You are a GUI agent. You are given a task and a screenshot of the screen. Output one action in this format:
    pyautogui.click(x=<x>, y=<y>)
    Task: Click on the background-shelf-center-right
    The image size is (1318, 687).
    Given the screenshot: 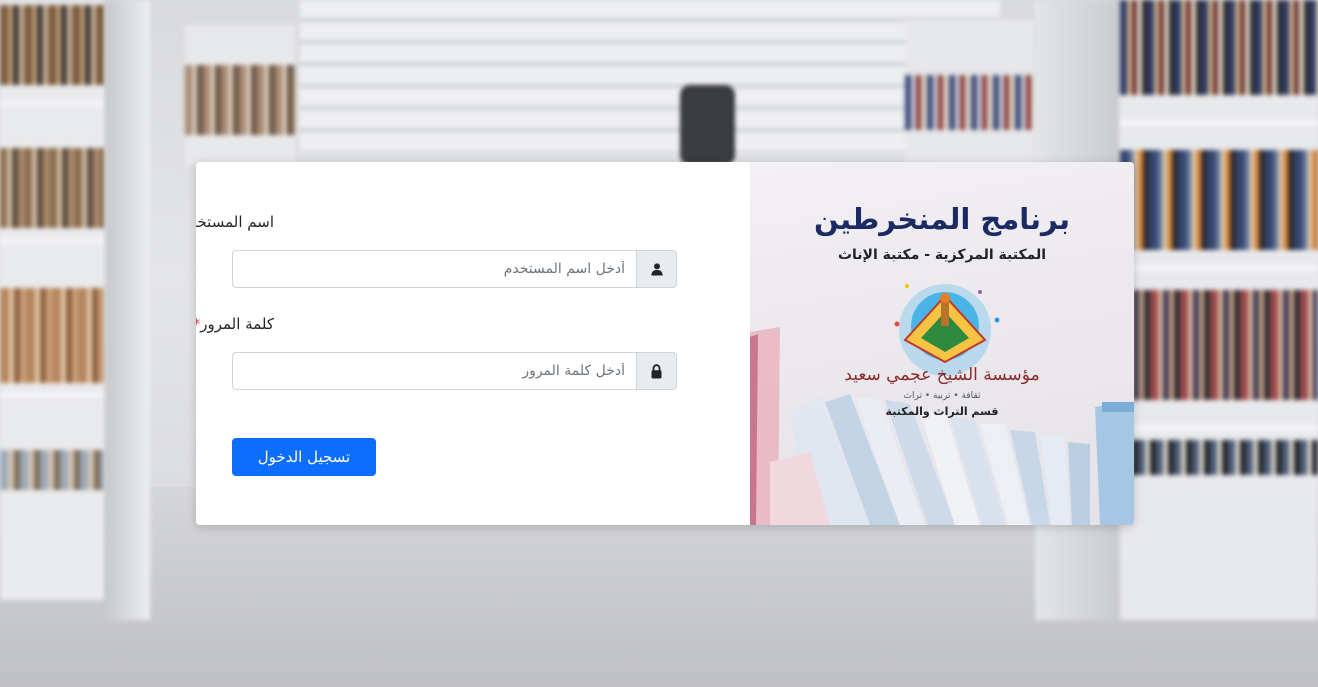 What is the action you would take?
    pyautogui.click(x=970, y=92)
    